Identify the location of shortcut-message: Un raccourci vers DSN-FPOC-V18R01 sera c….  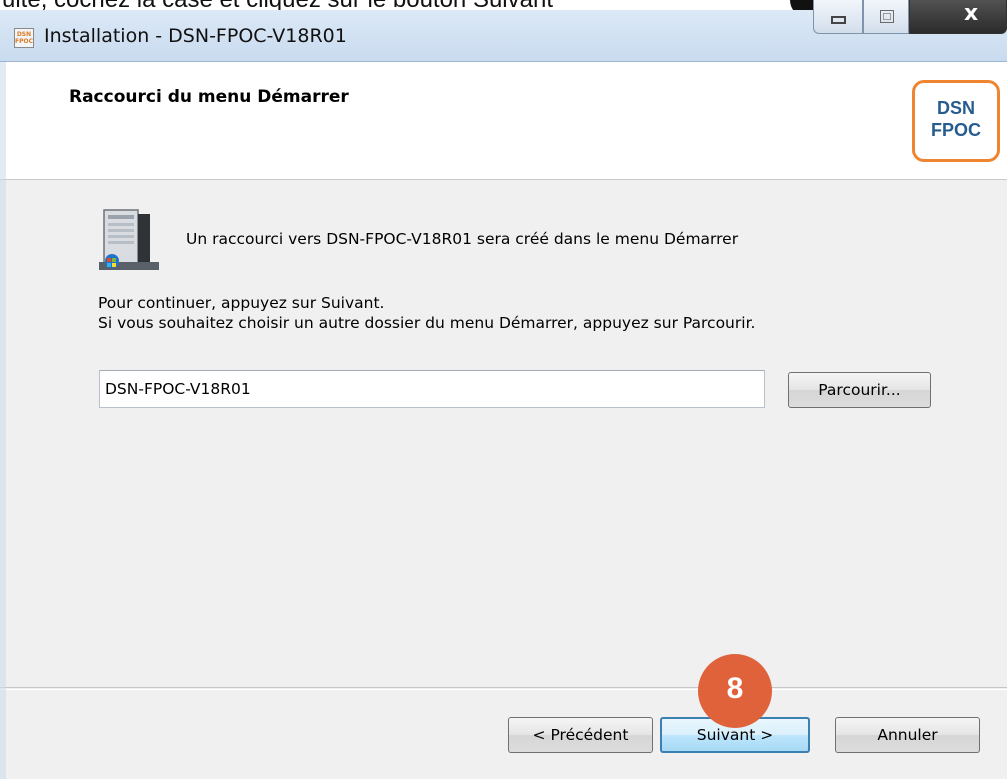
(462, 239).